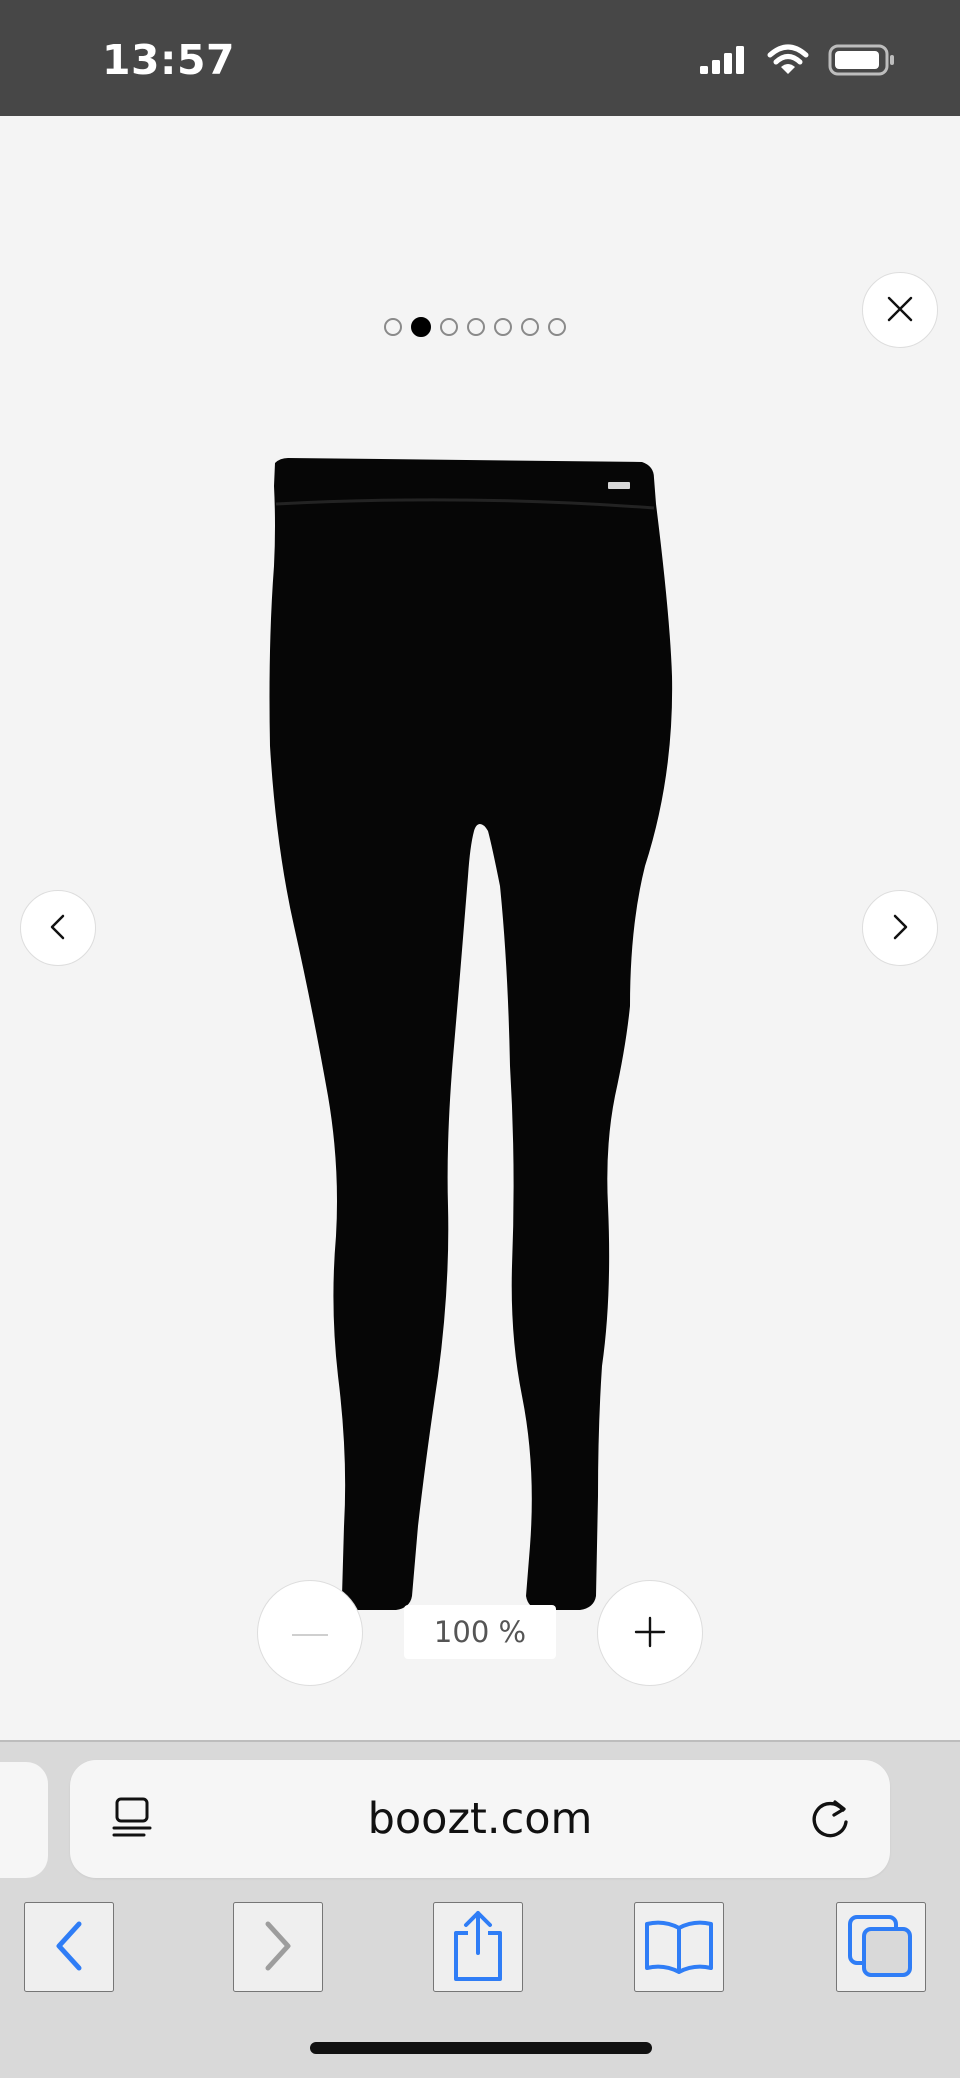 The width and height of the screenshot is (960, 2078). What do you see at coordinates (481, 2048) in the screenshot?
I see `home-indicator` at bounding box center [481, 2048].